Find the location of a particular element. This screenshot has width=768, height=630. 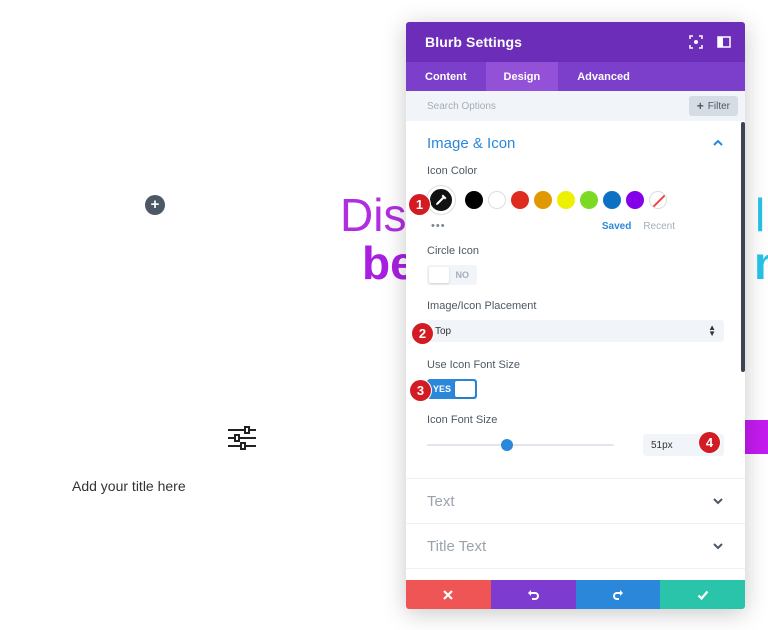

tab-content: Content is located at coordinates (446, 76).